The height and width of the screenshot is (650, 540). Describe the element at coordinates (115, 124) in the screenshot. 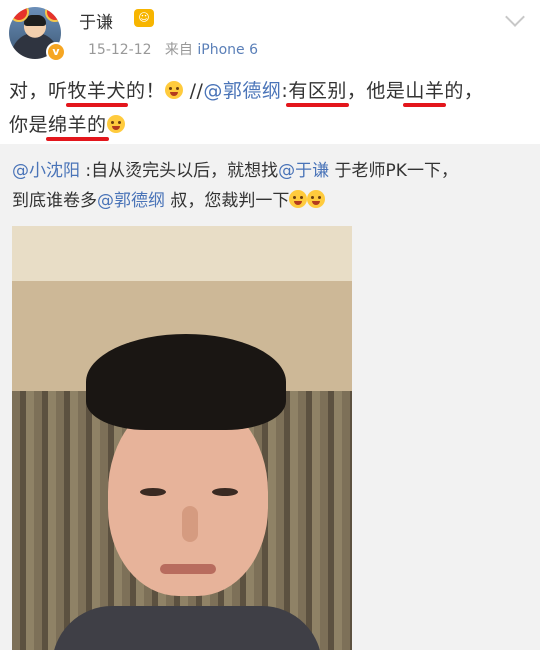

I see `laughing-emoji-icon` at that location.